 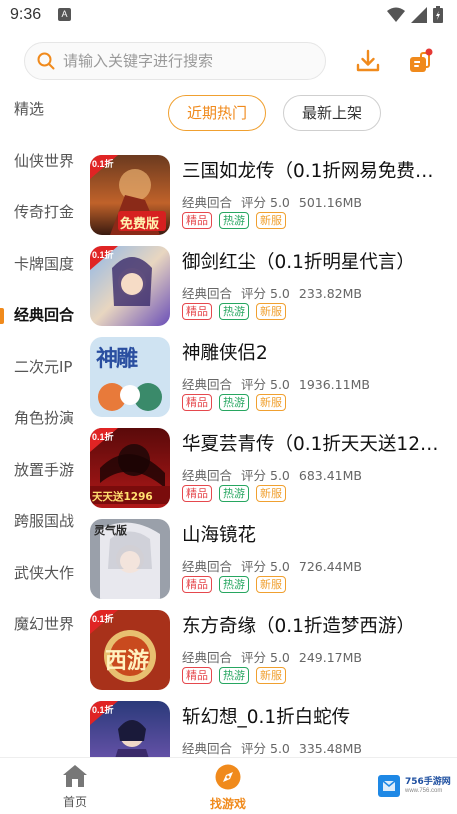 What do you see at coordinates (26, 14) in the screenshot?
I see `status-time: 9:36` at bounding box center [26, 14].